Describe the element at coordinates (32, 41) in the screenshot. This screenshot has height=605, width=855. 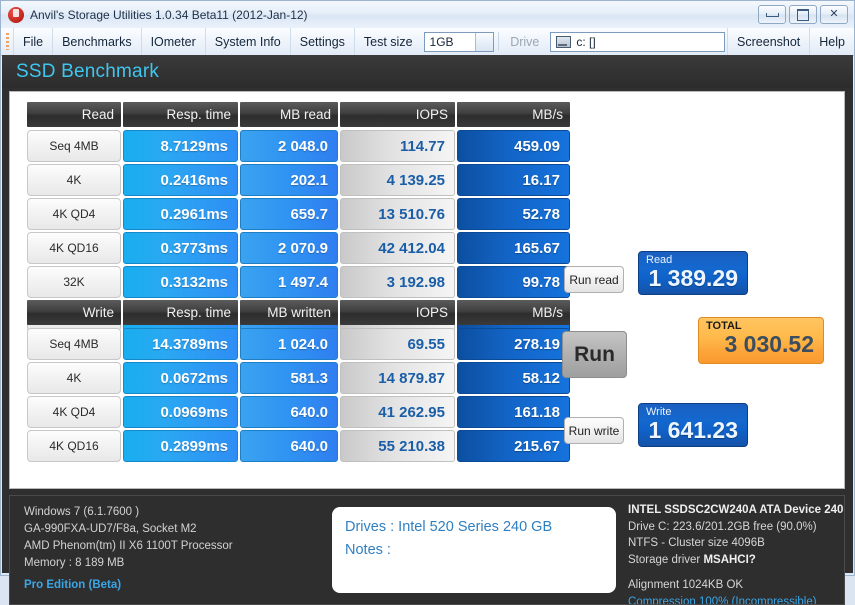
I see `menu-item-file: File` at that location.